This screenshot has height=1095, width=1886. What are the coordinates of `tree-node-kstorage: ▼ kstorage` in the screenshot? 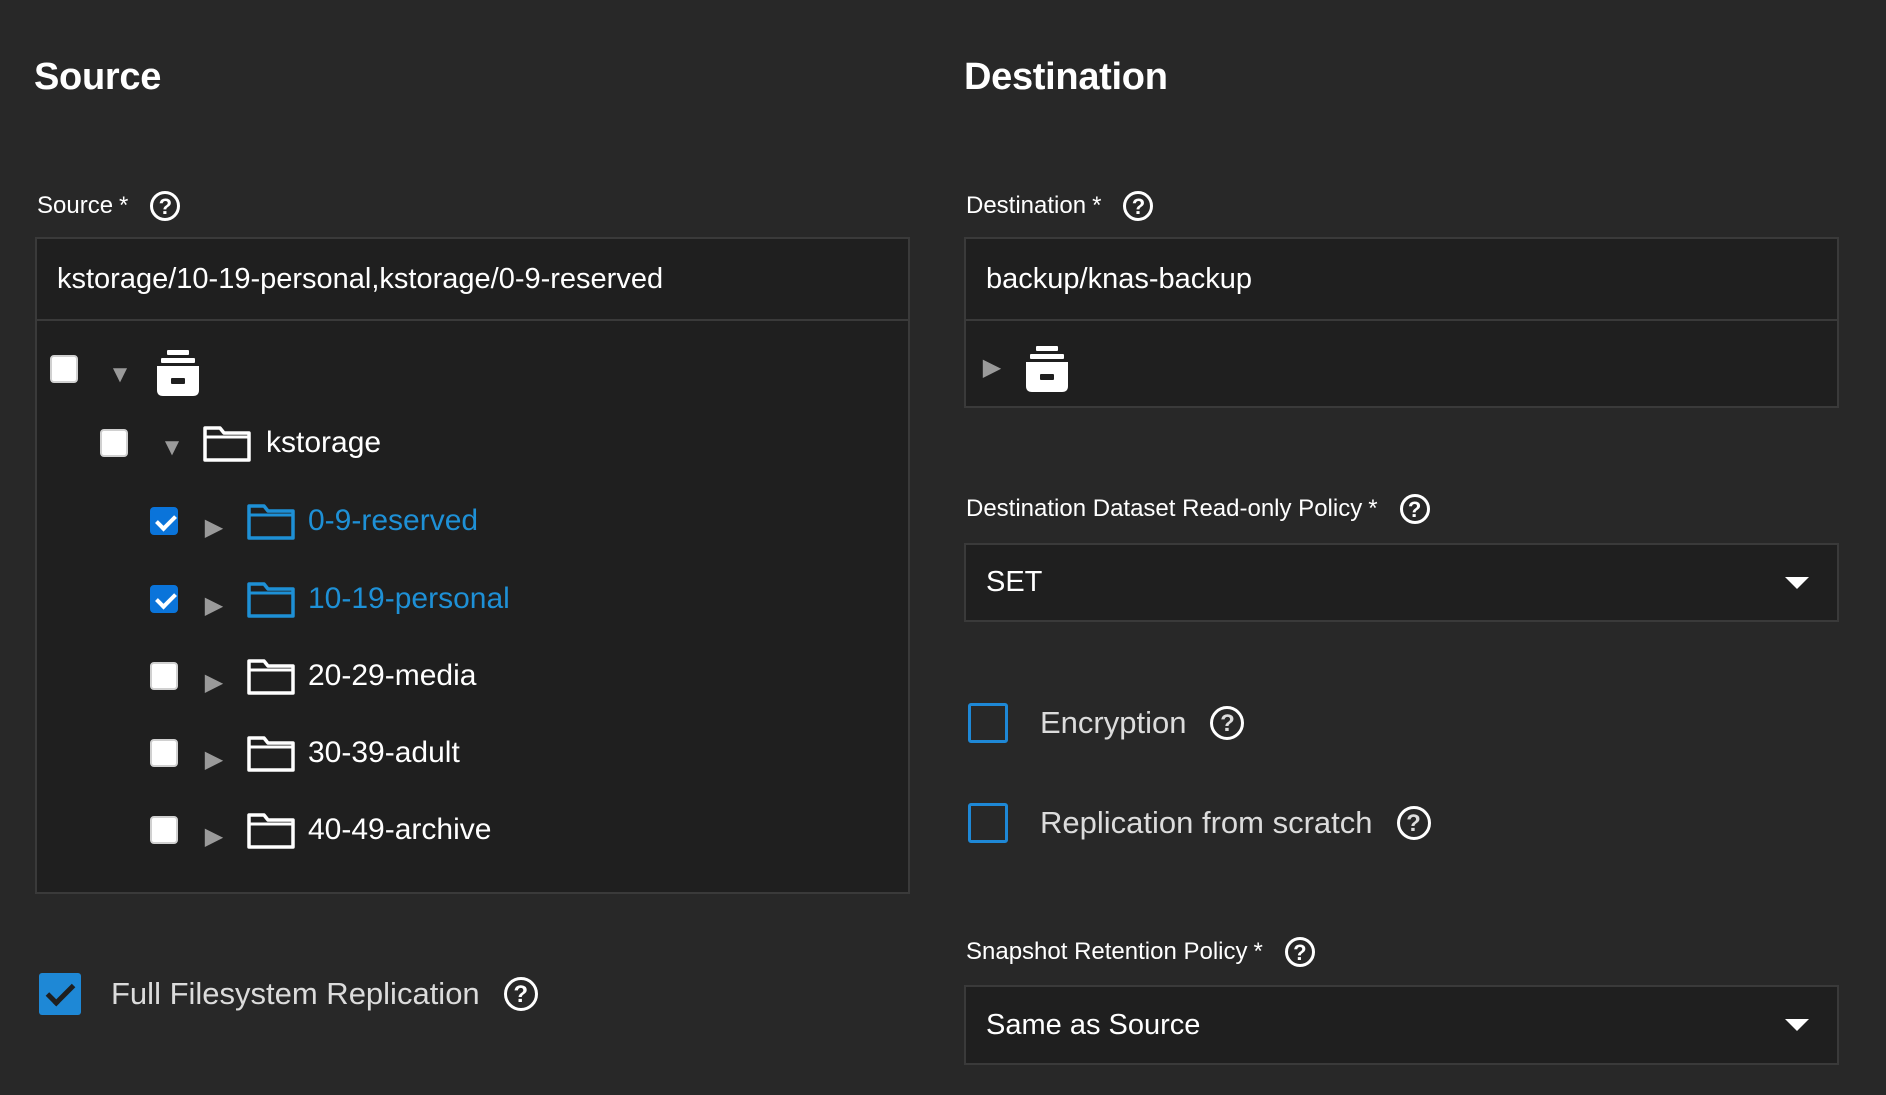 It's located at (240, 443).